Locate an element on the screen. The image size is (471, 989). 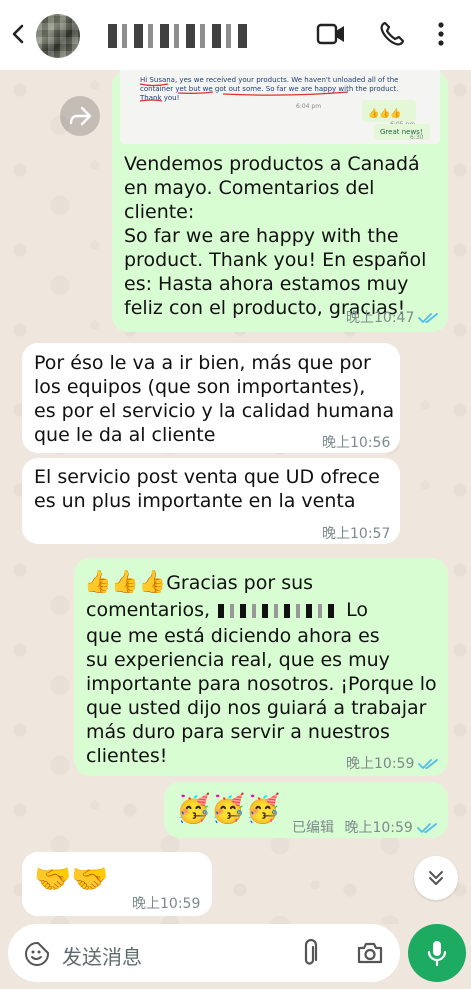
party-face-emoji: 🥳🥳🥳 is located at coordinates (228, 808).